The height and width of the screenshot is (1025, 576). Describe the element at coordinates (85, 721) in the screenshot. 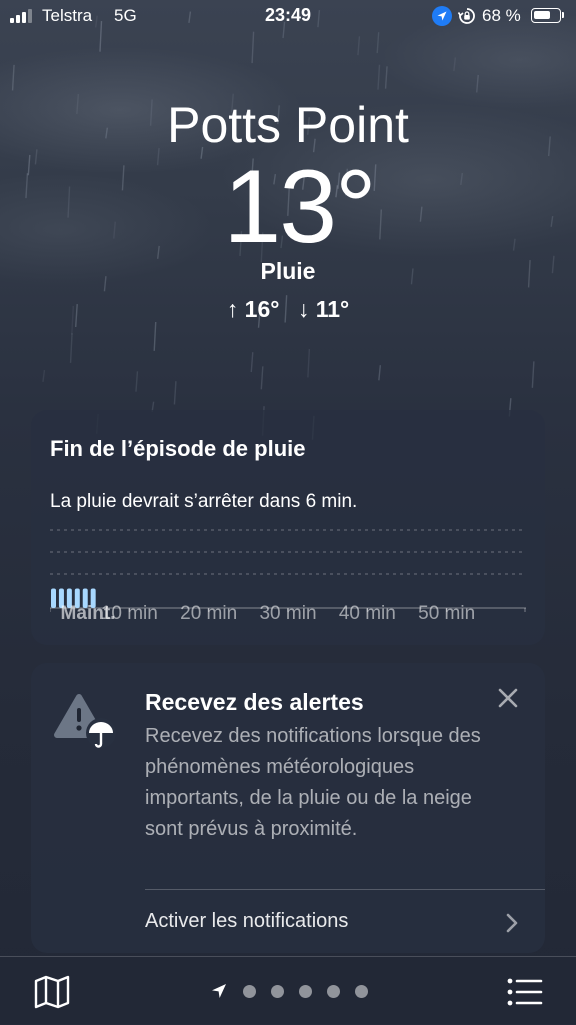

I see `warning-umbrella-icon` at that location.